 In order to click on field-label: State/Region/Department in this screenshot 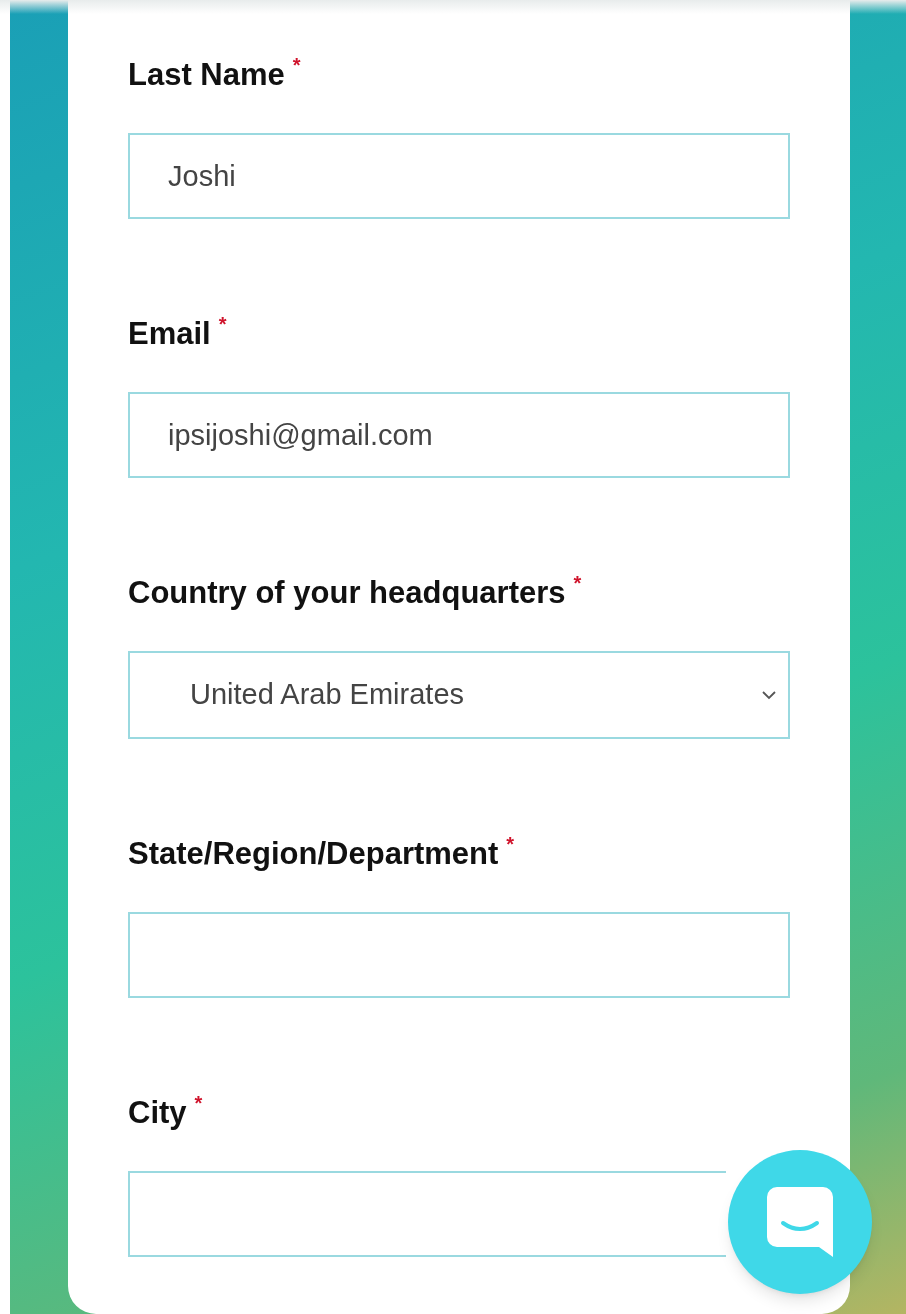, I will do `click(313, 854)`.